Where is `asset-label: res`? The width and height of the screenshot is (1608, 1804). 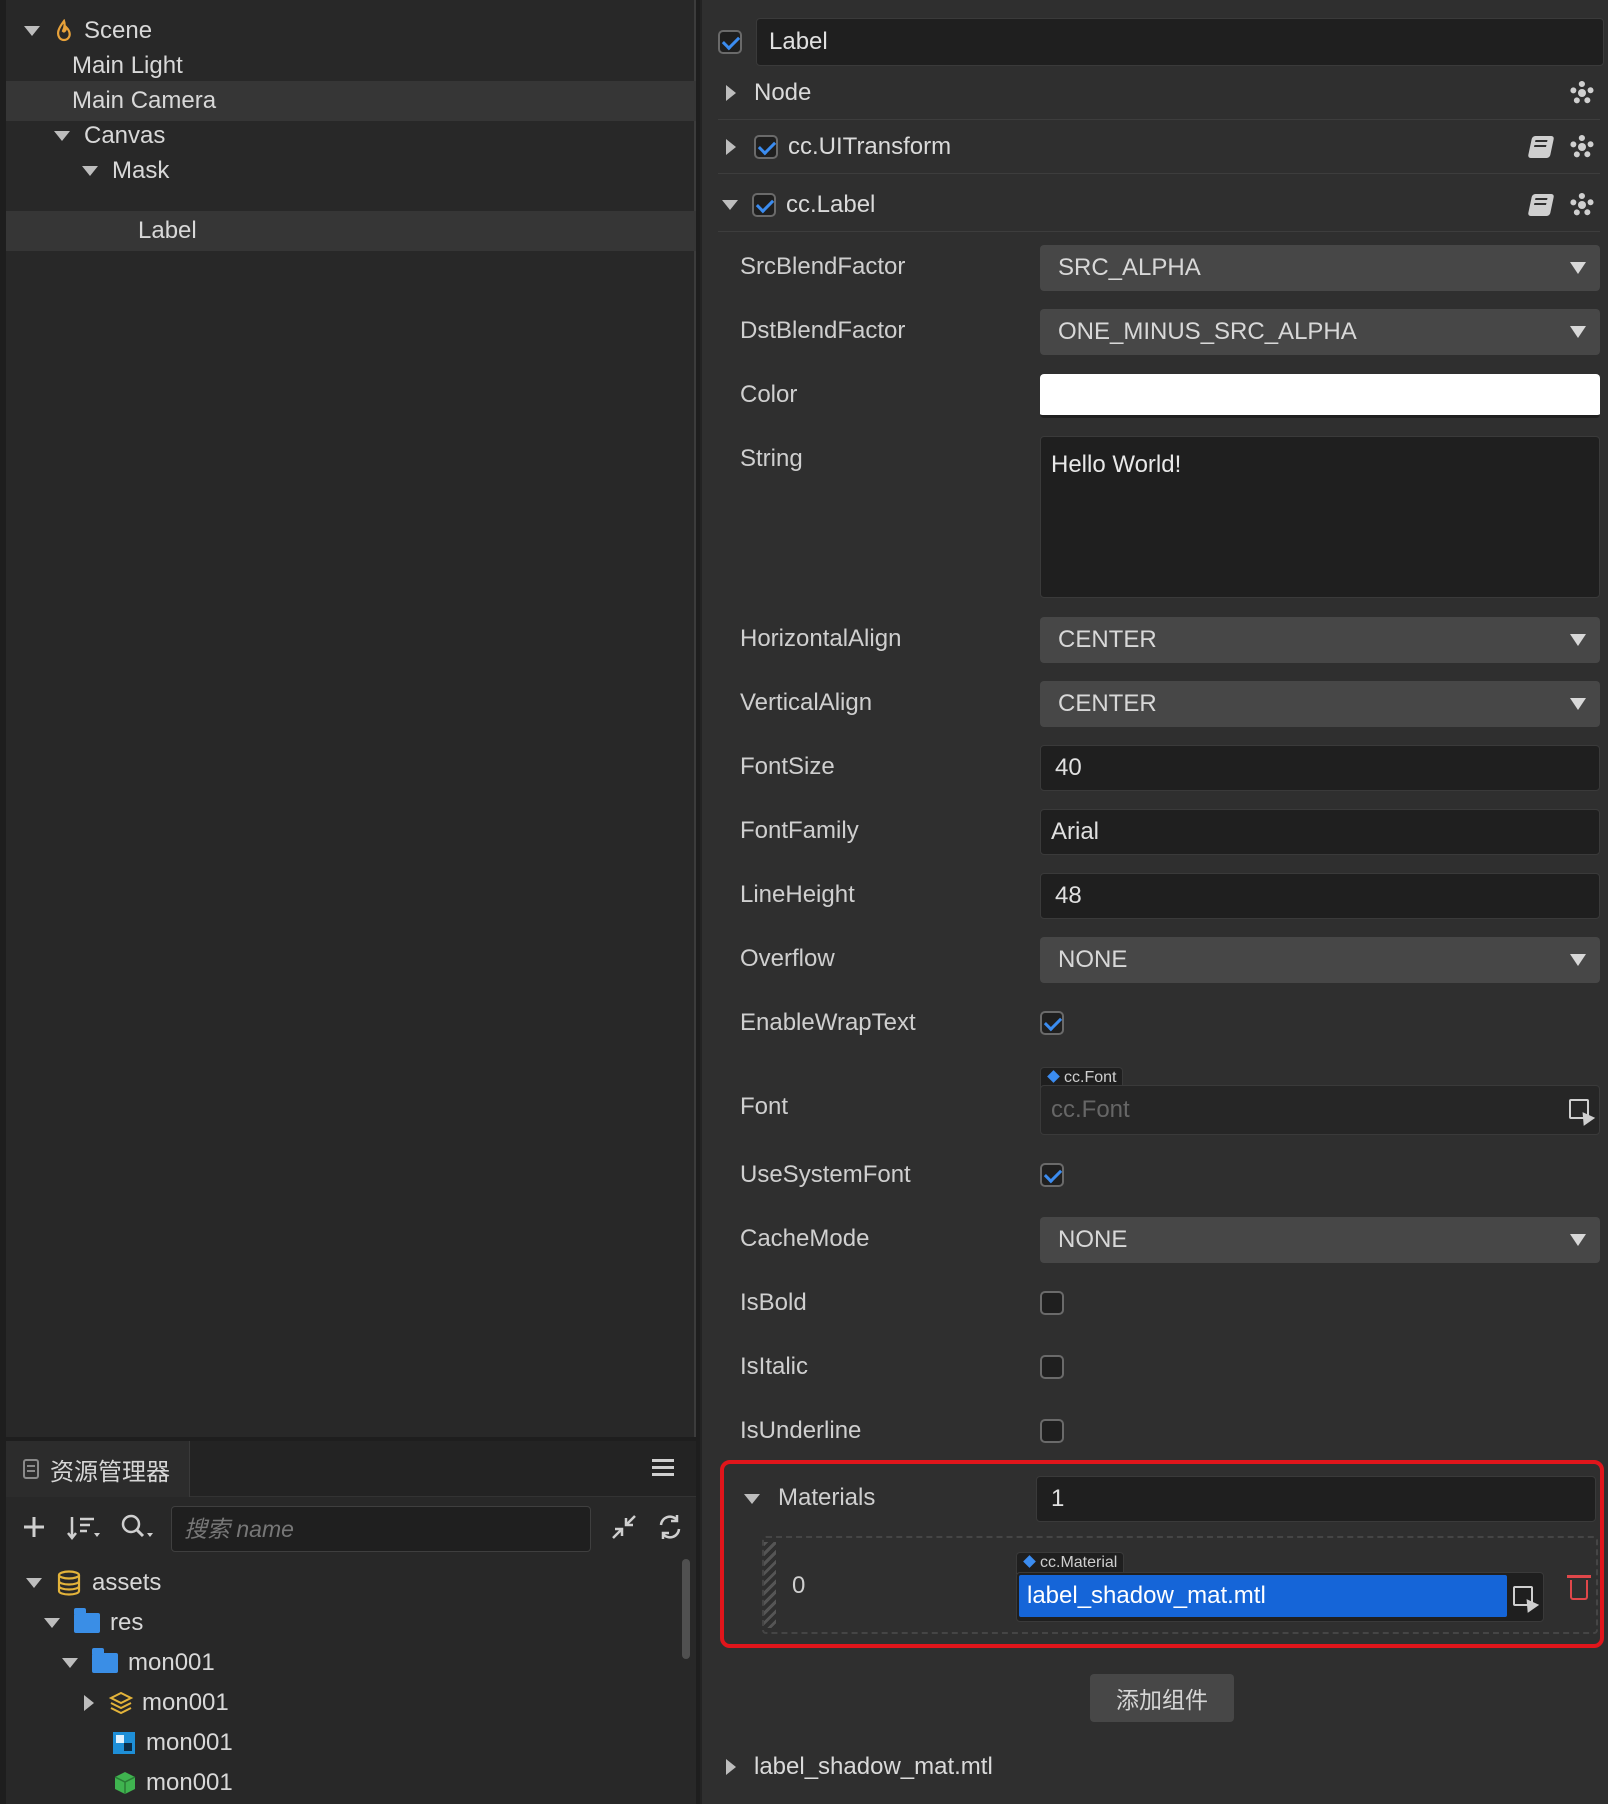
asset-label: res is located at coordinates (127, 1622).